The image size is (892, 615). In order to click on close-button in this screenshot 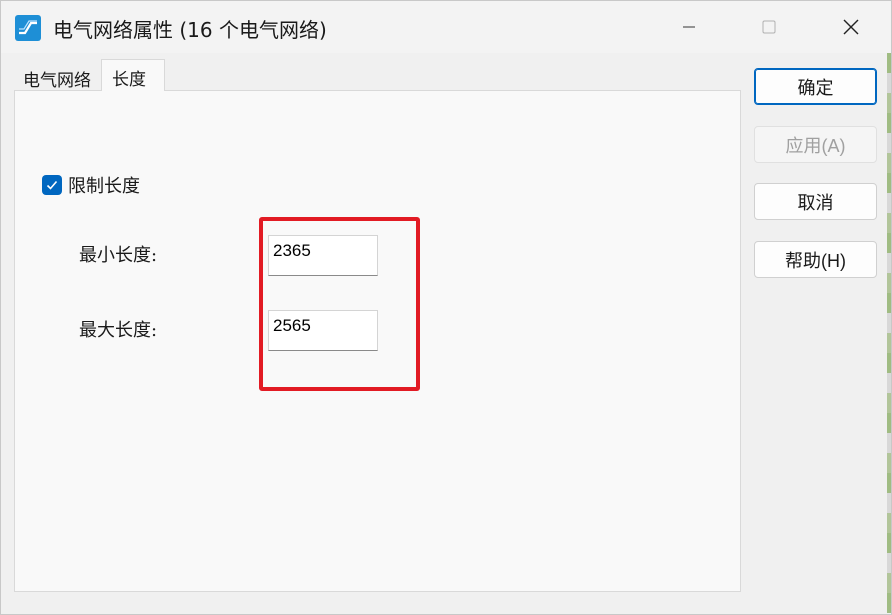, I will do `click(851, 27)`.